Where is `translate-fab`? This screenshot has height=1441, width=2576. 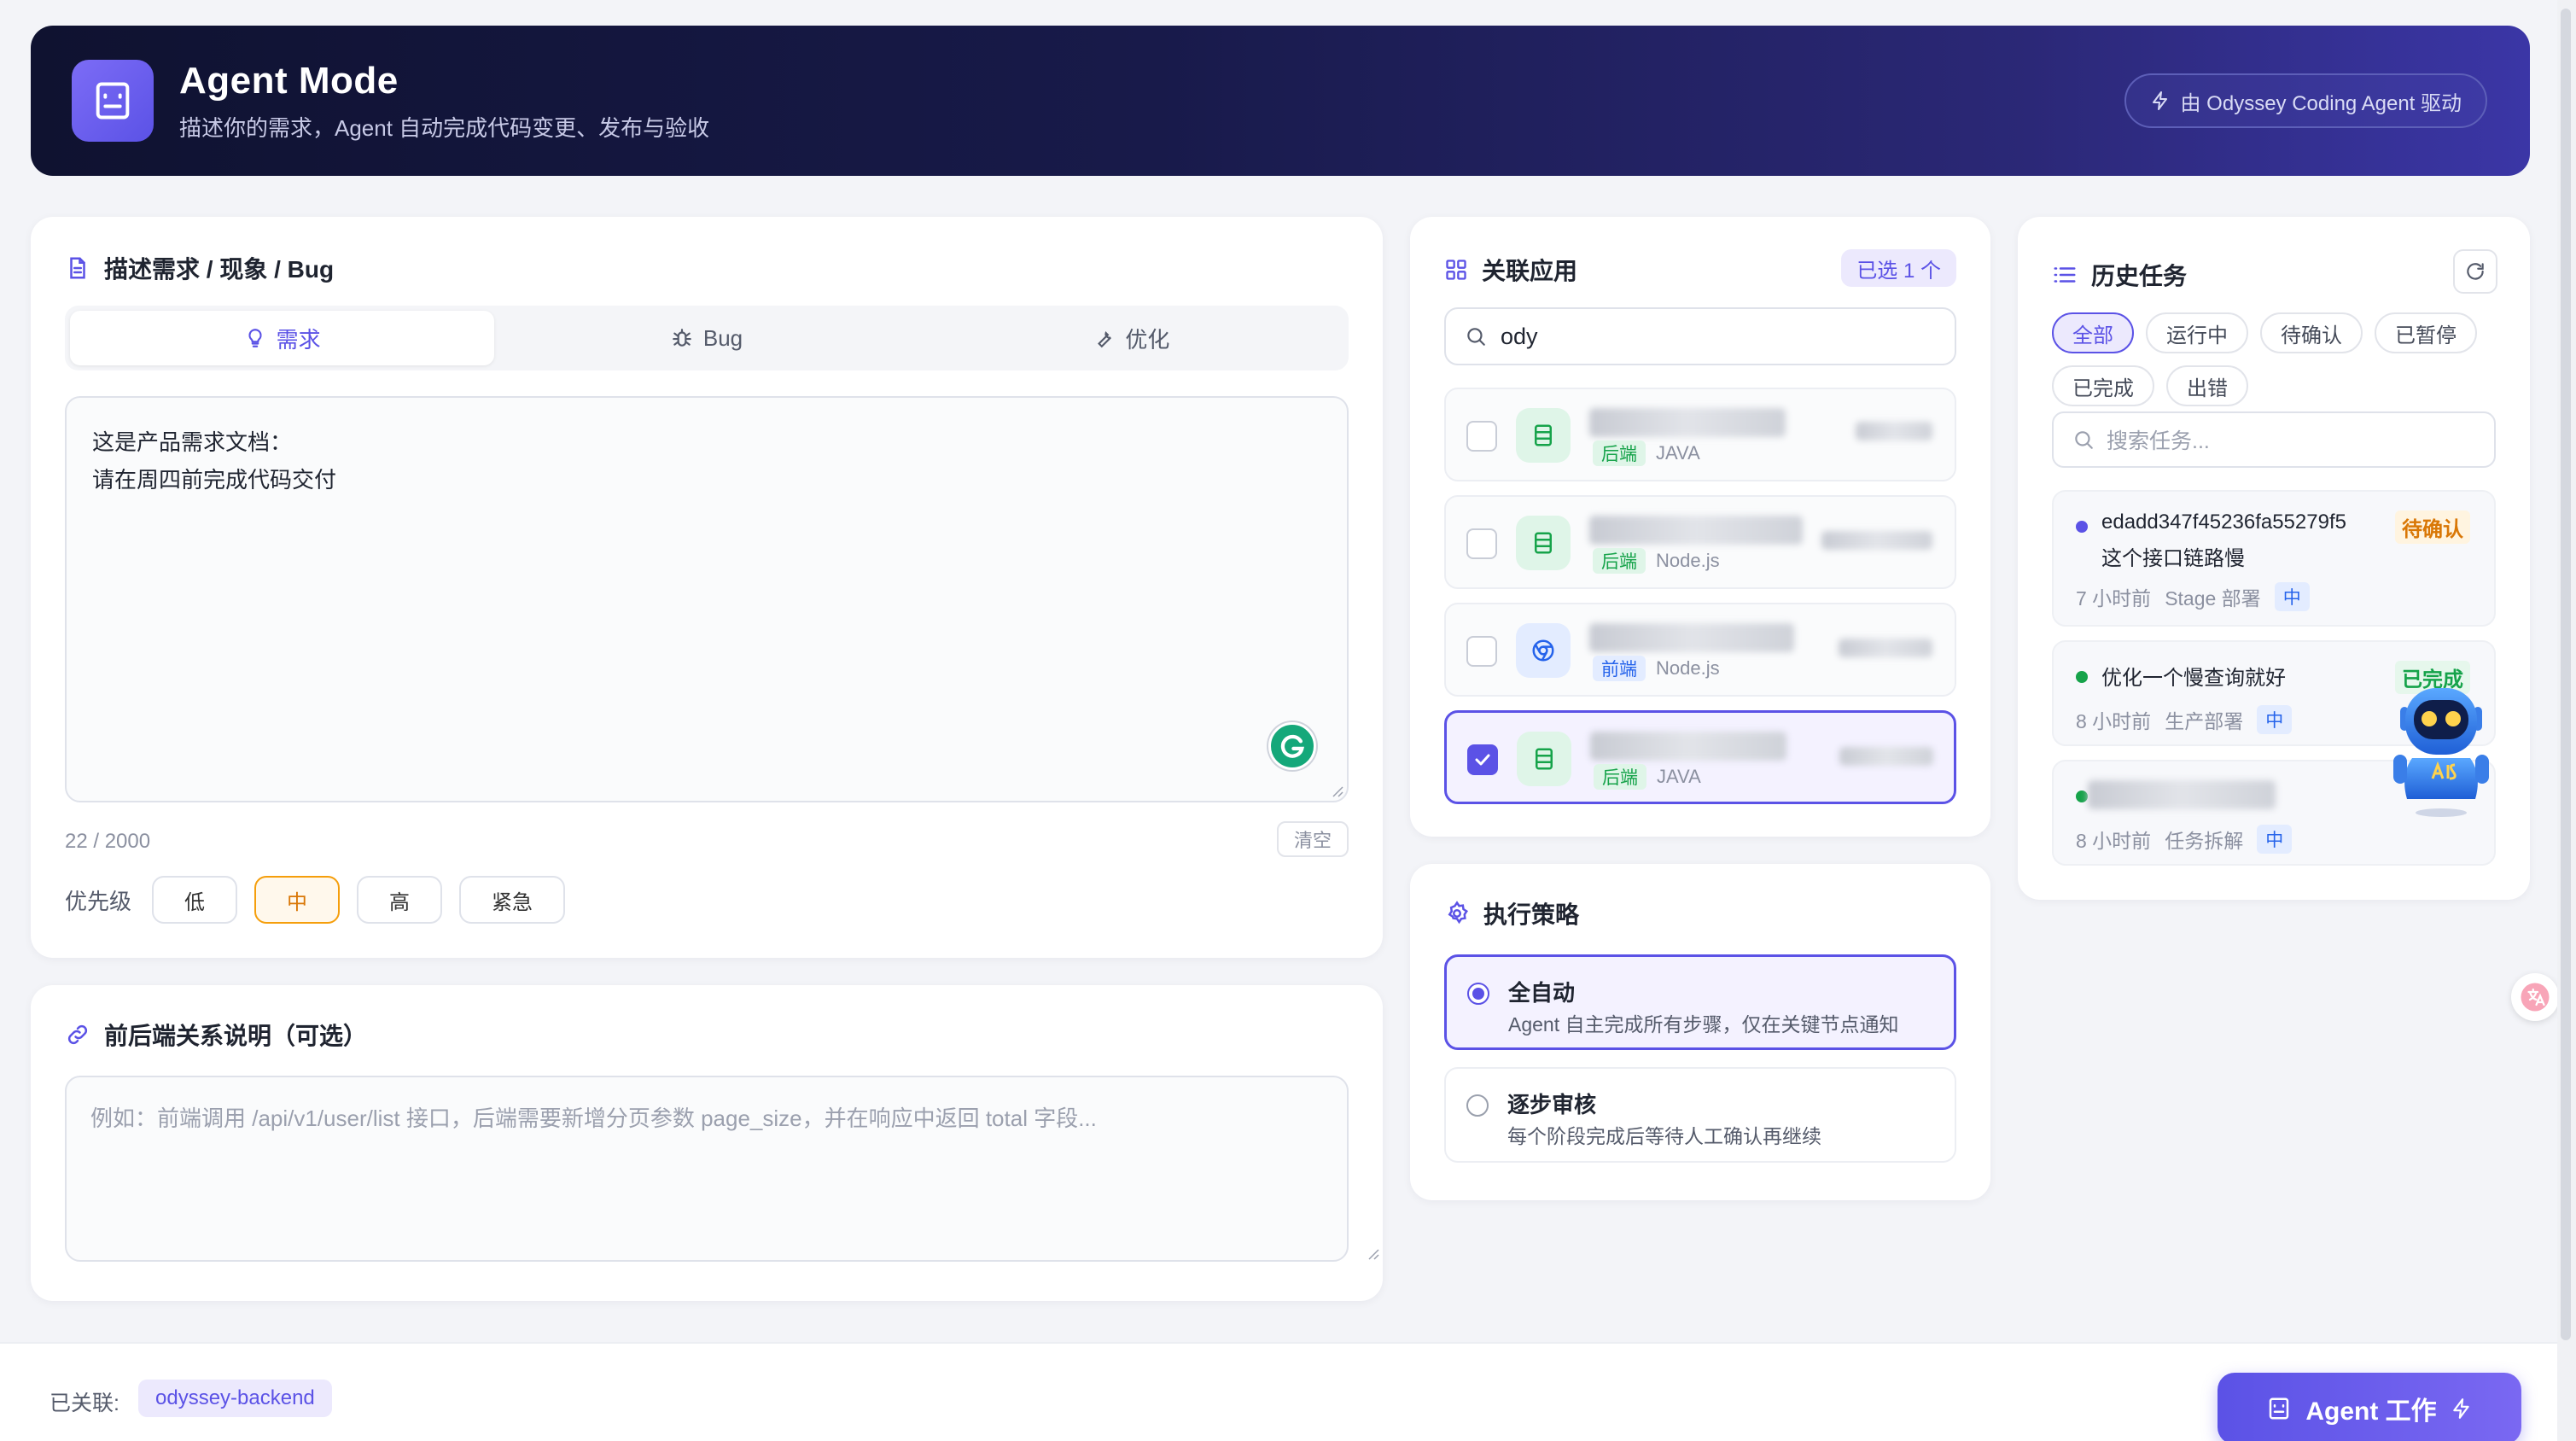 translate-fab is located at coordinates (2535, 997).